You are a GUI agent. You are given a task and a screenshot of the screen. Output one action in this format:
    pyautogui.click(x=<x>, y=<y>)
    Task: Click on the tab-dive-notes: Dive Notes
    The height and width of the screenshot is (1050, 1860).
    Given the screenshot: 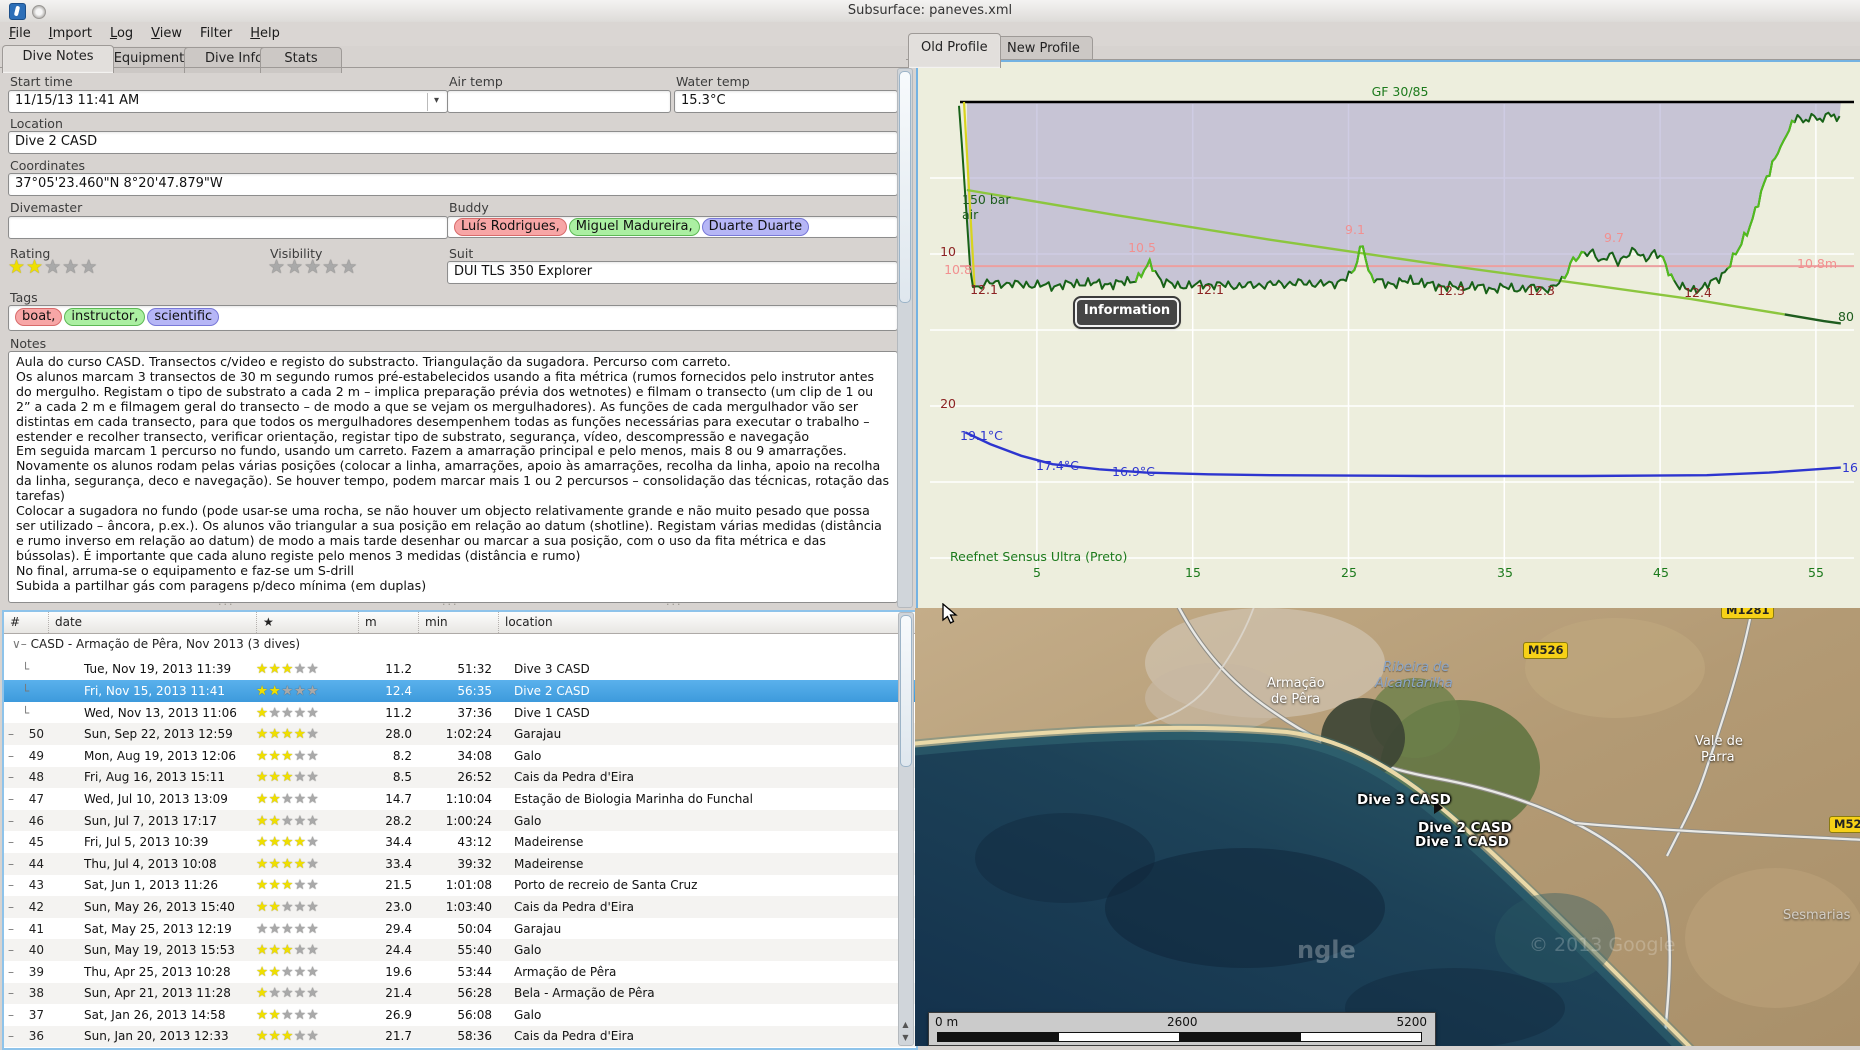 What is the action you would take?
    pyautogui.click(x=58, y=59)
    